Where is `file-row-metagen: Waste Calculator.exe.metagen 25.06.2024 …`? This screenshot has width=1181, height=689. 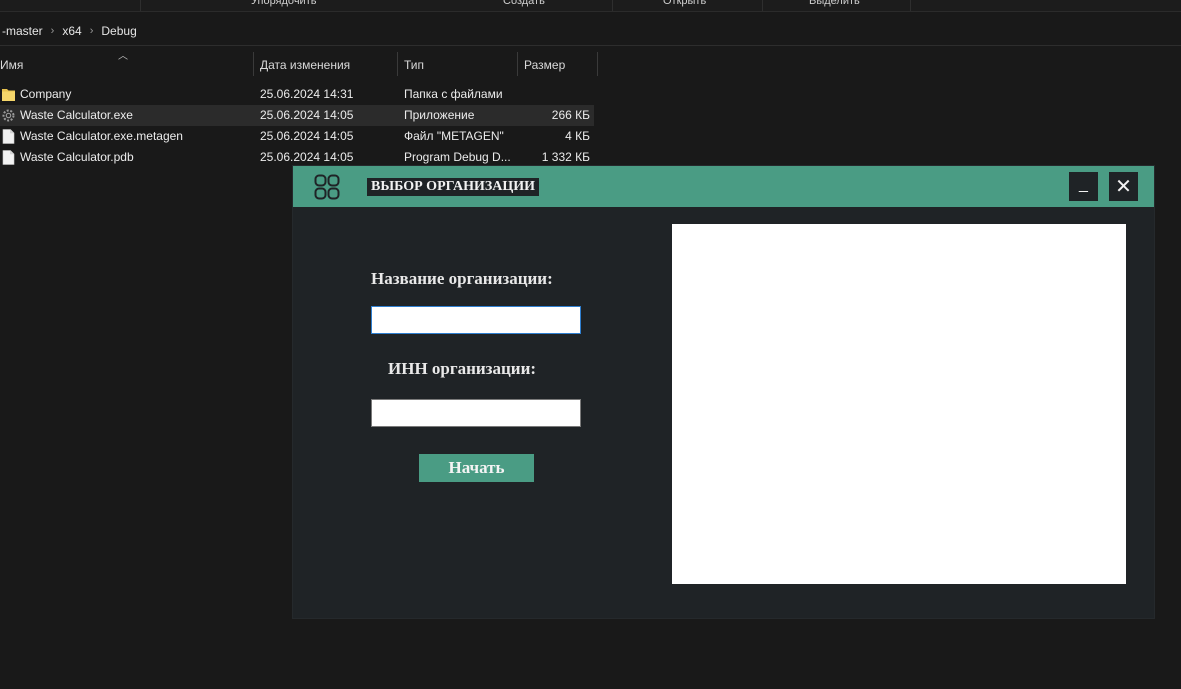
file-row-metagen: Waste Calculator.exe.metagen 25.06.2024 … is located at coordinates (297, 136).